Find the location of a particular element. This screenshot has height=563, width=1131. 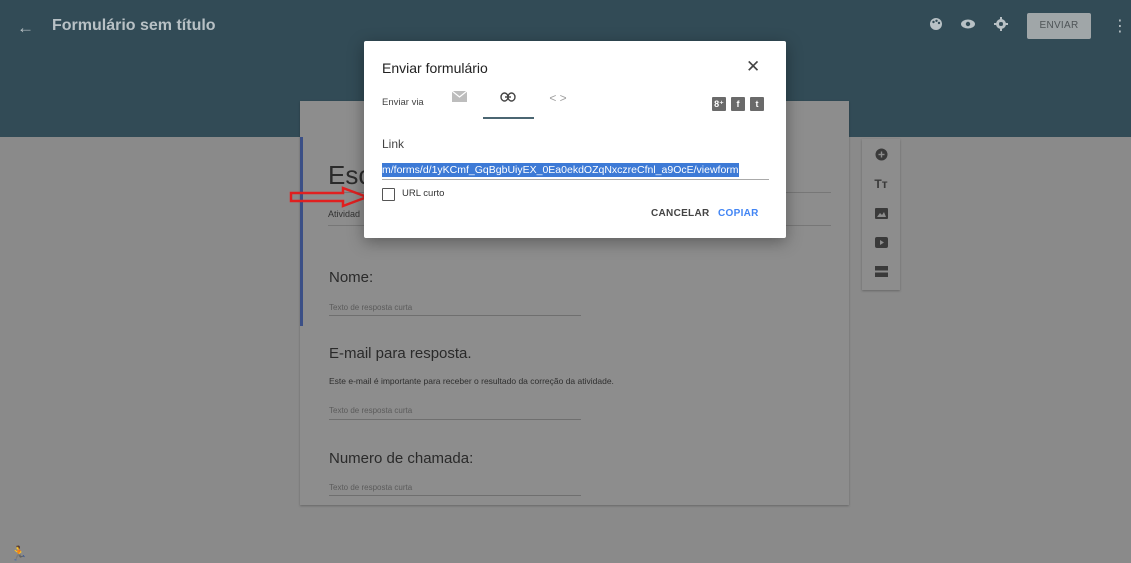

send-button: ENVIAR is located at coordinates (1059, 26).